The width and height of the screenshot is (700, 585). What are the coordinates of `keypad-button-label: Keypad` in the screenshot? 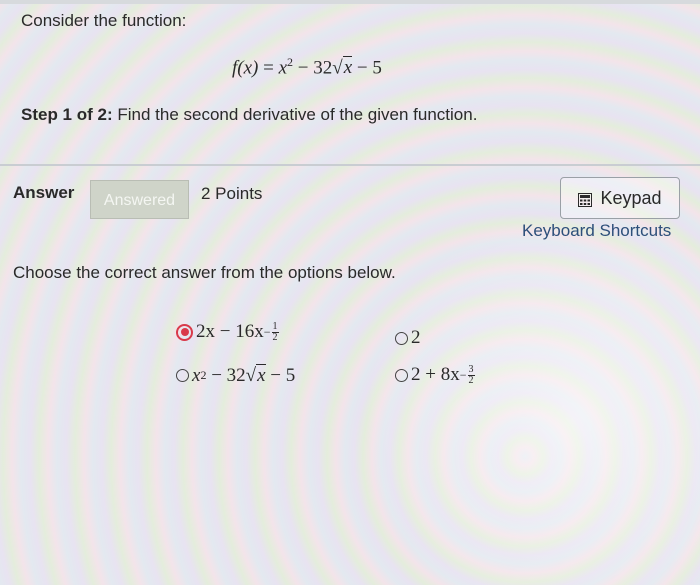 It's located at (631, 197).